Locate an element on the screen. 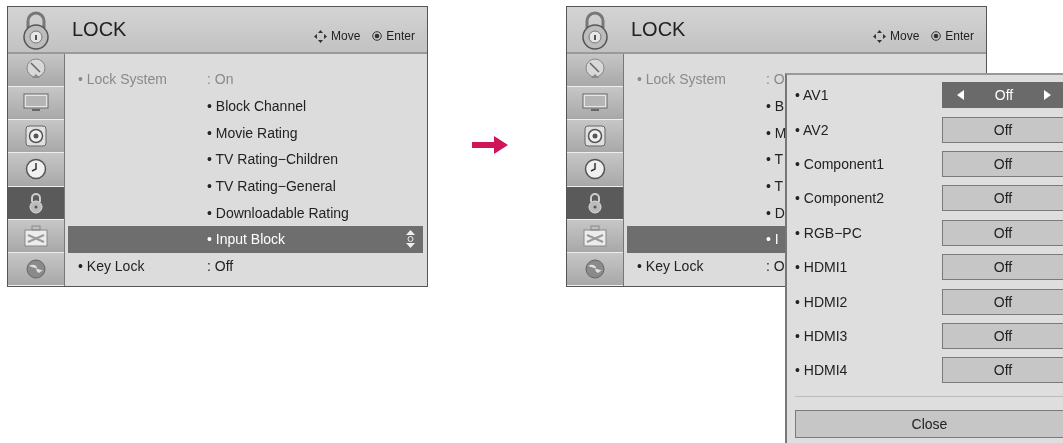 The width and height of the screenshot is (1063, 443). input-label: • RGB−PC is located at coordinates (828, 232).